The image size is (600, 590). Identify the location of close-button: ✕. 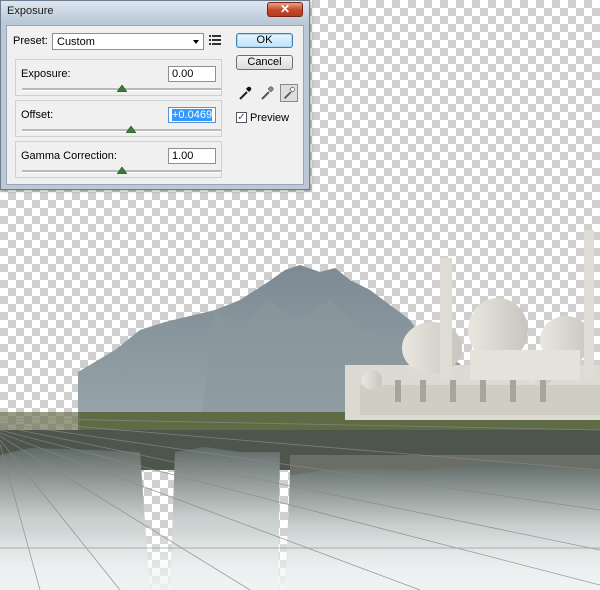
(285, 9).